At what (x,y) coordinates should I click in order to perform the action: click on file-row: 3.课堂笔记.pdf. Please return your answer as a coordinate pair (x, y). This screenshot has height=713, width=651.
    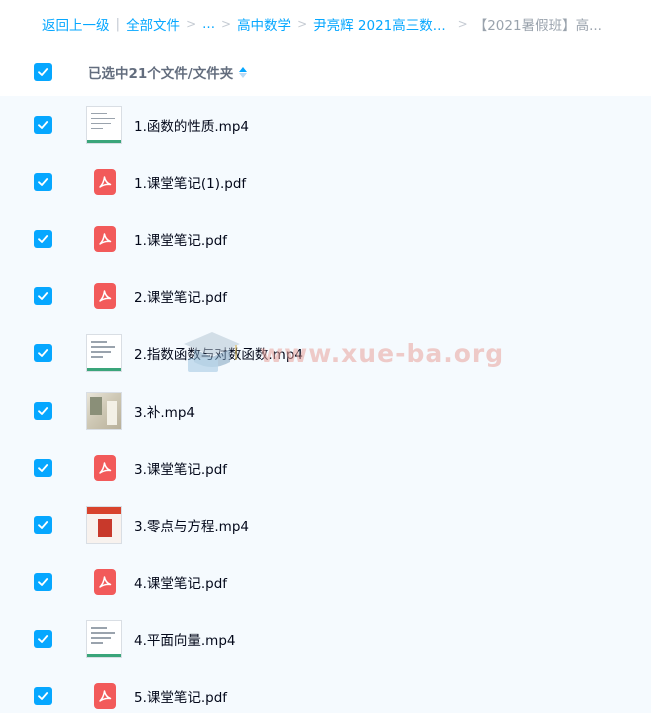
    Looking at the image, I should click on (325, 467).